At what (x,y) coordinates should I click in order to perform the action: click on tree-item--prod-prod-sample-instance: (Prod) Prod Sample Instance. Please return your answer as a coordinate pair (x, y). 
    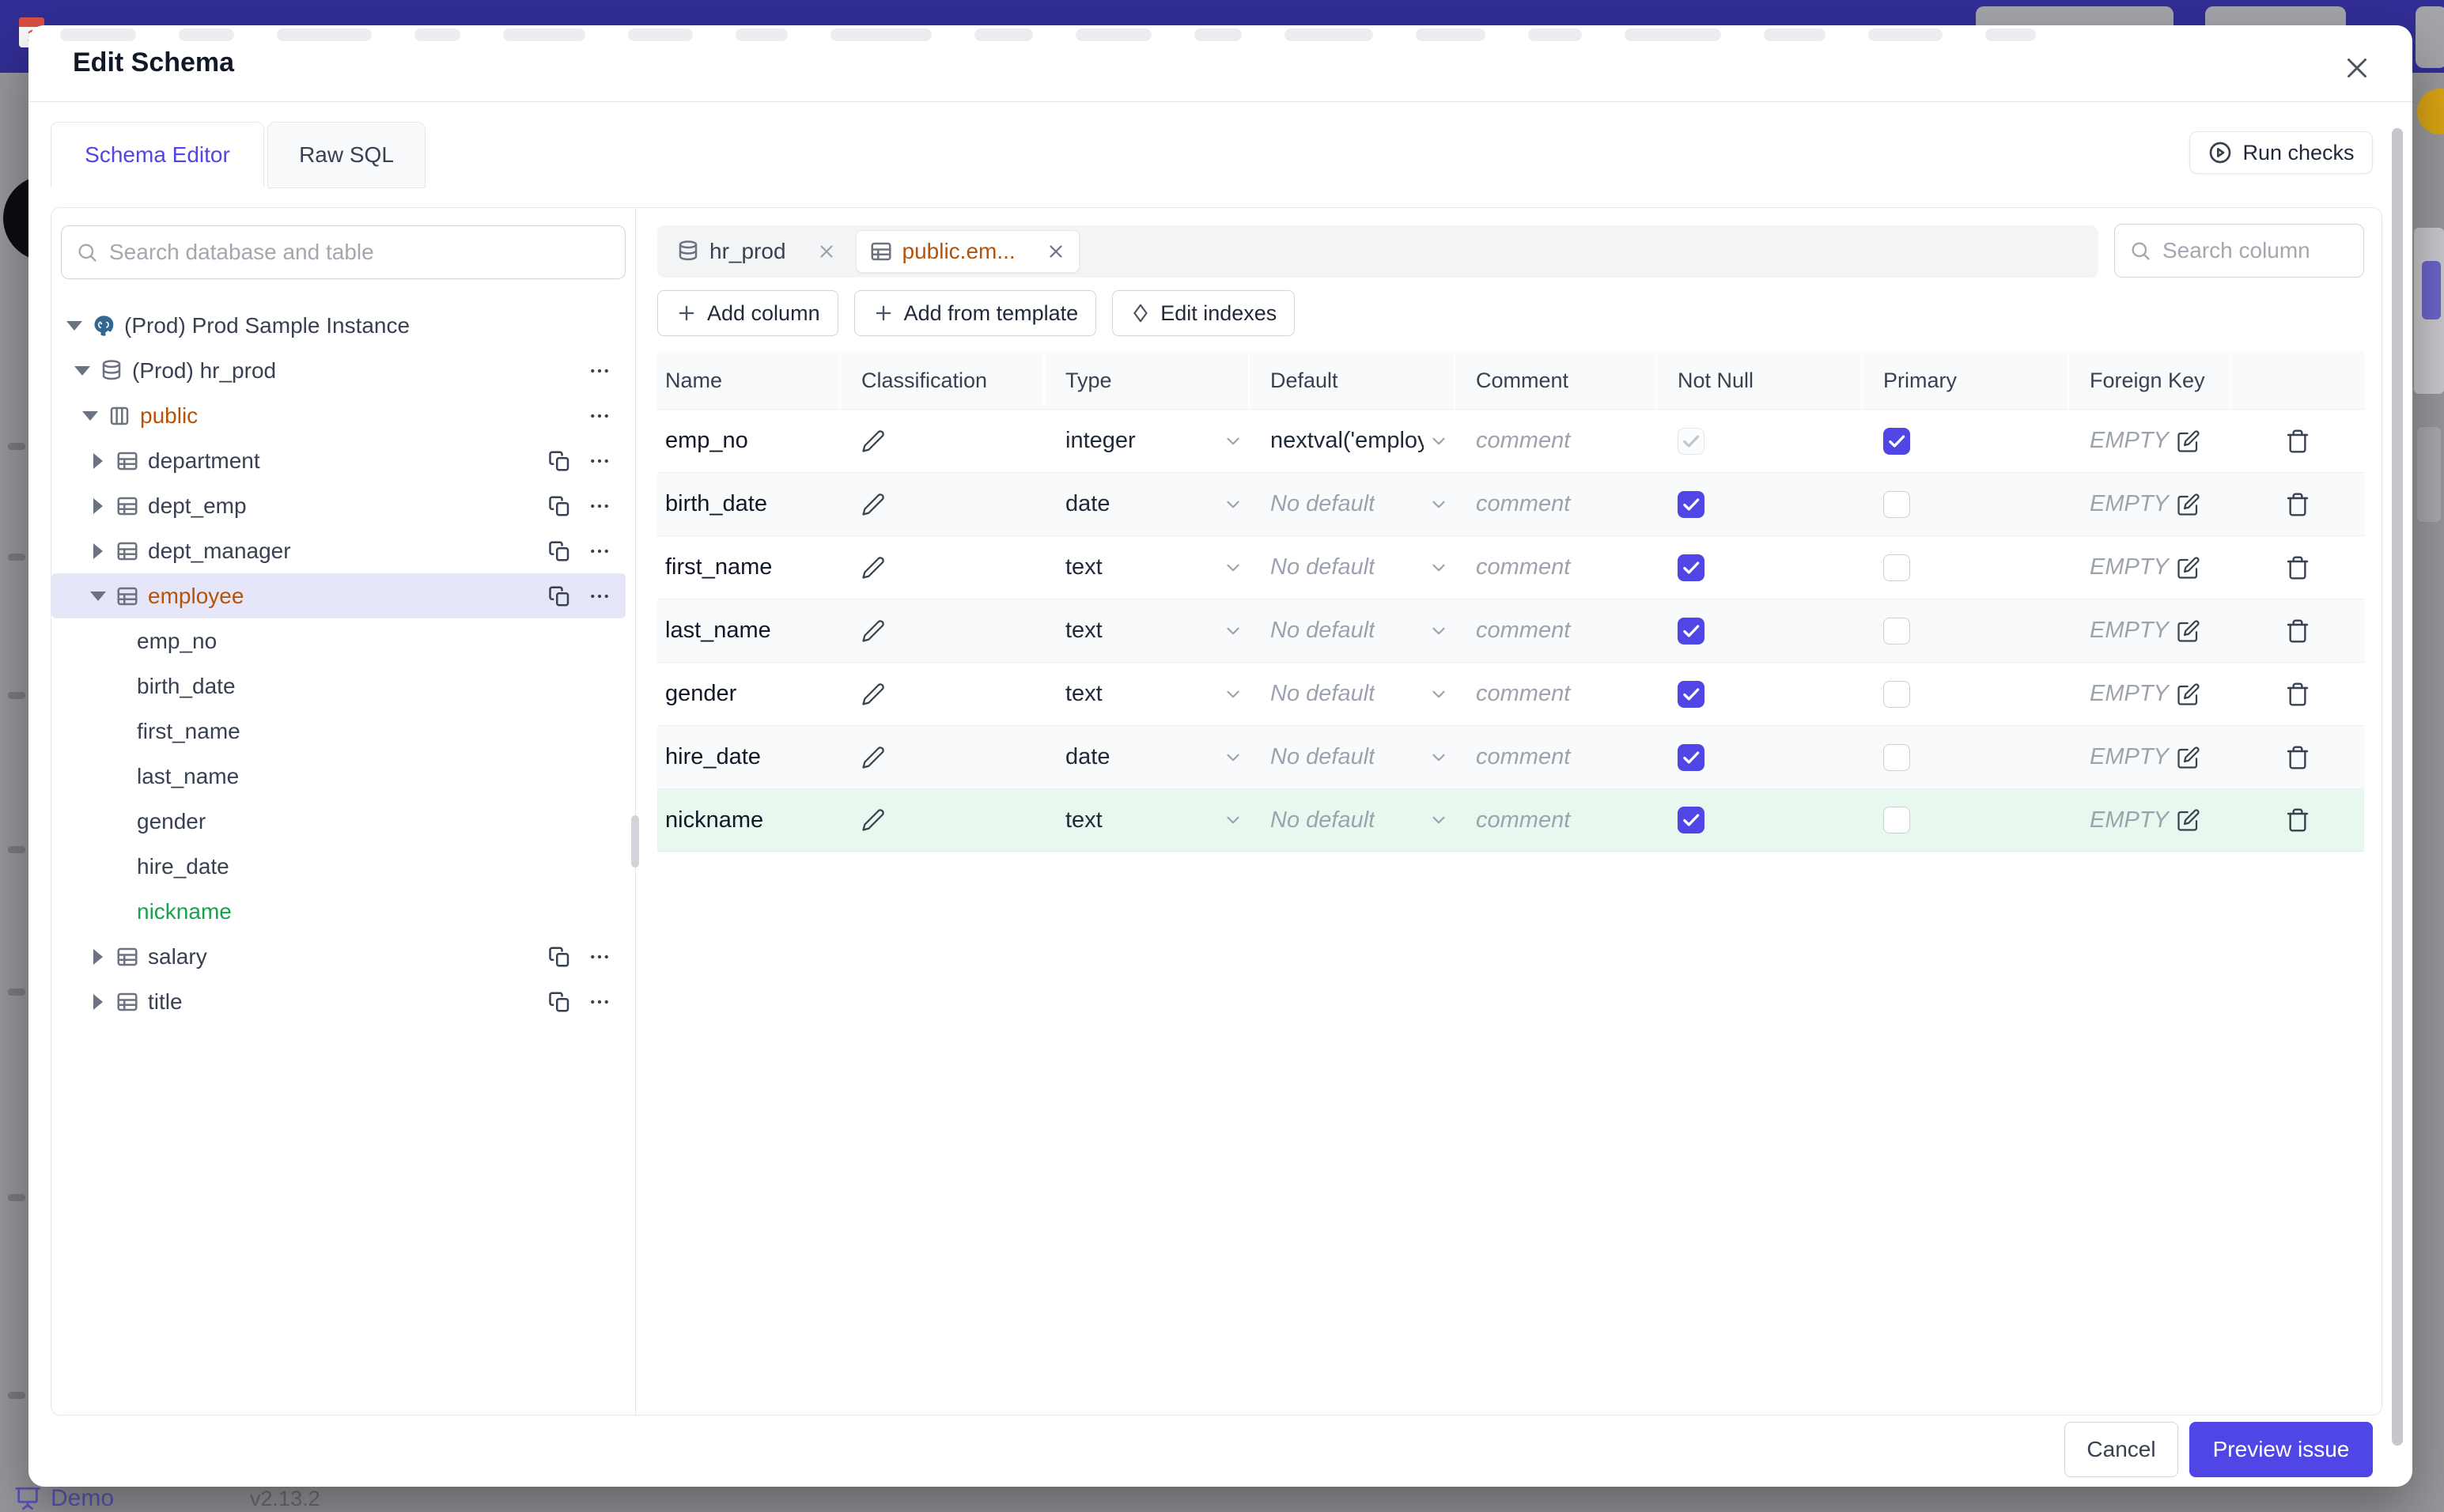
    Looking at the image, I should click on (338, 326).